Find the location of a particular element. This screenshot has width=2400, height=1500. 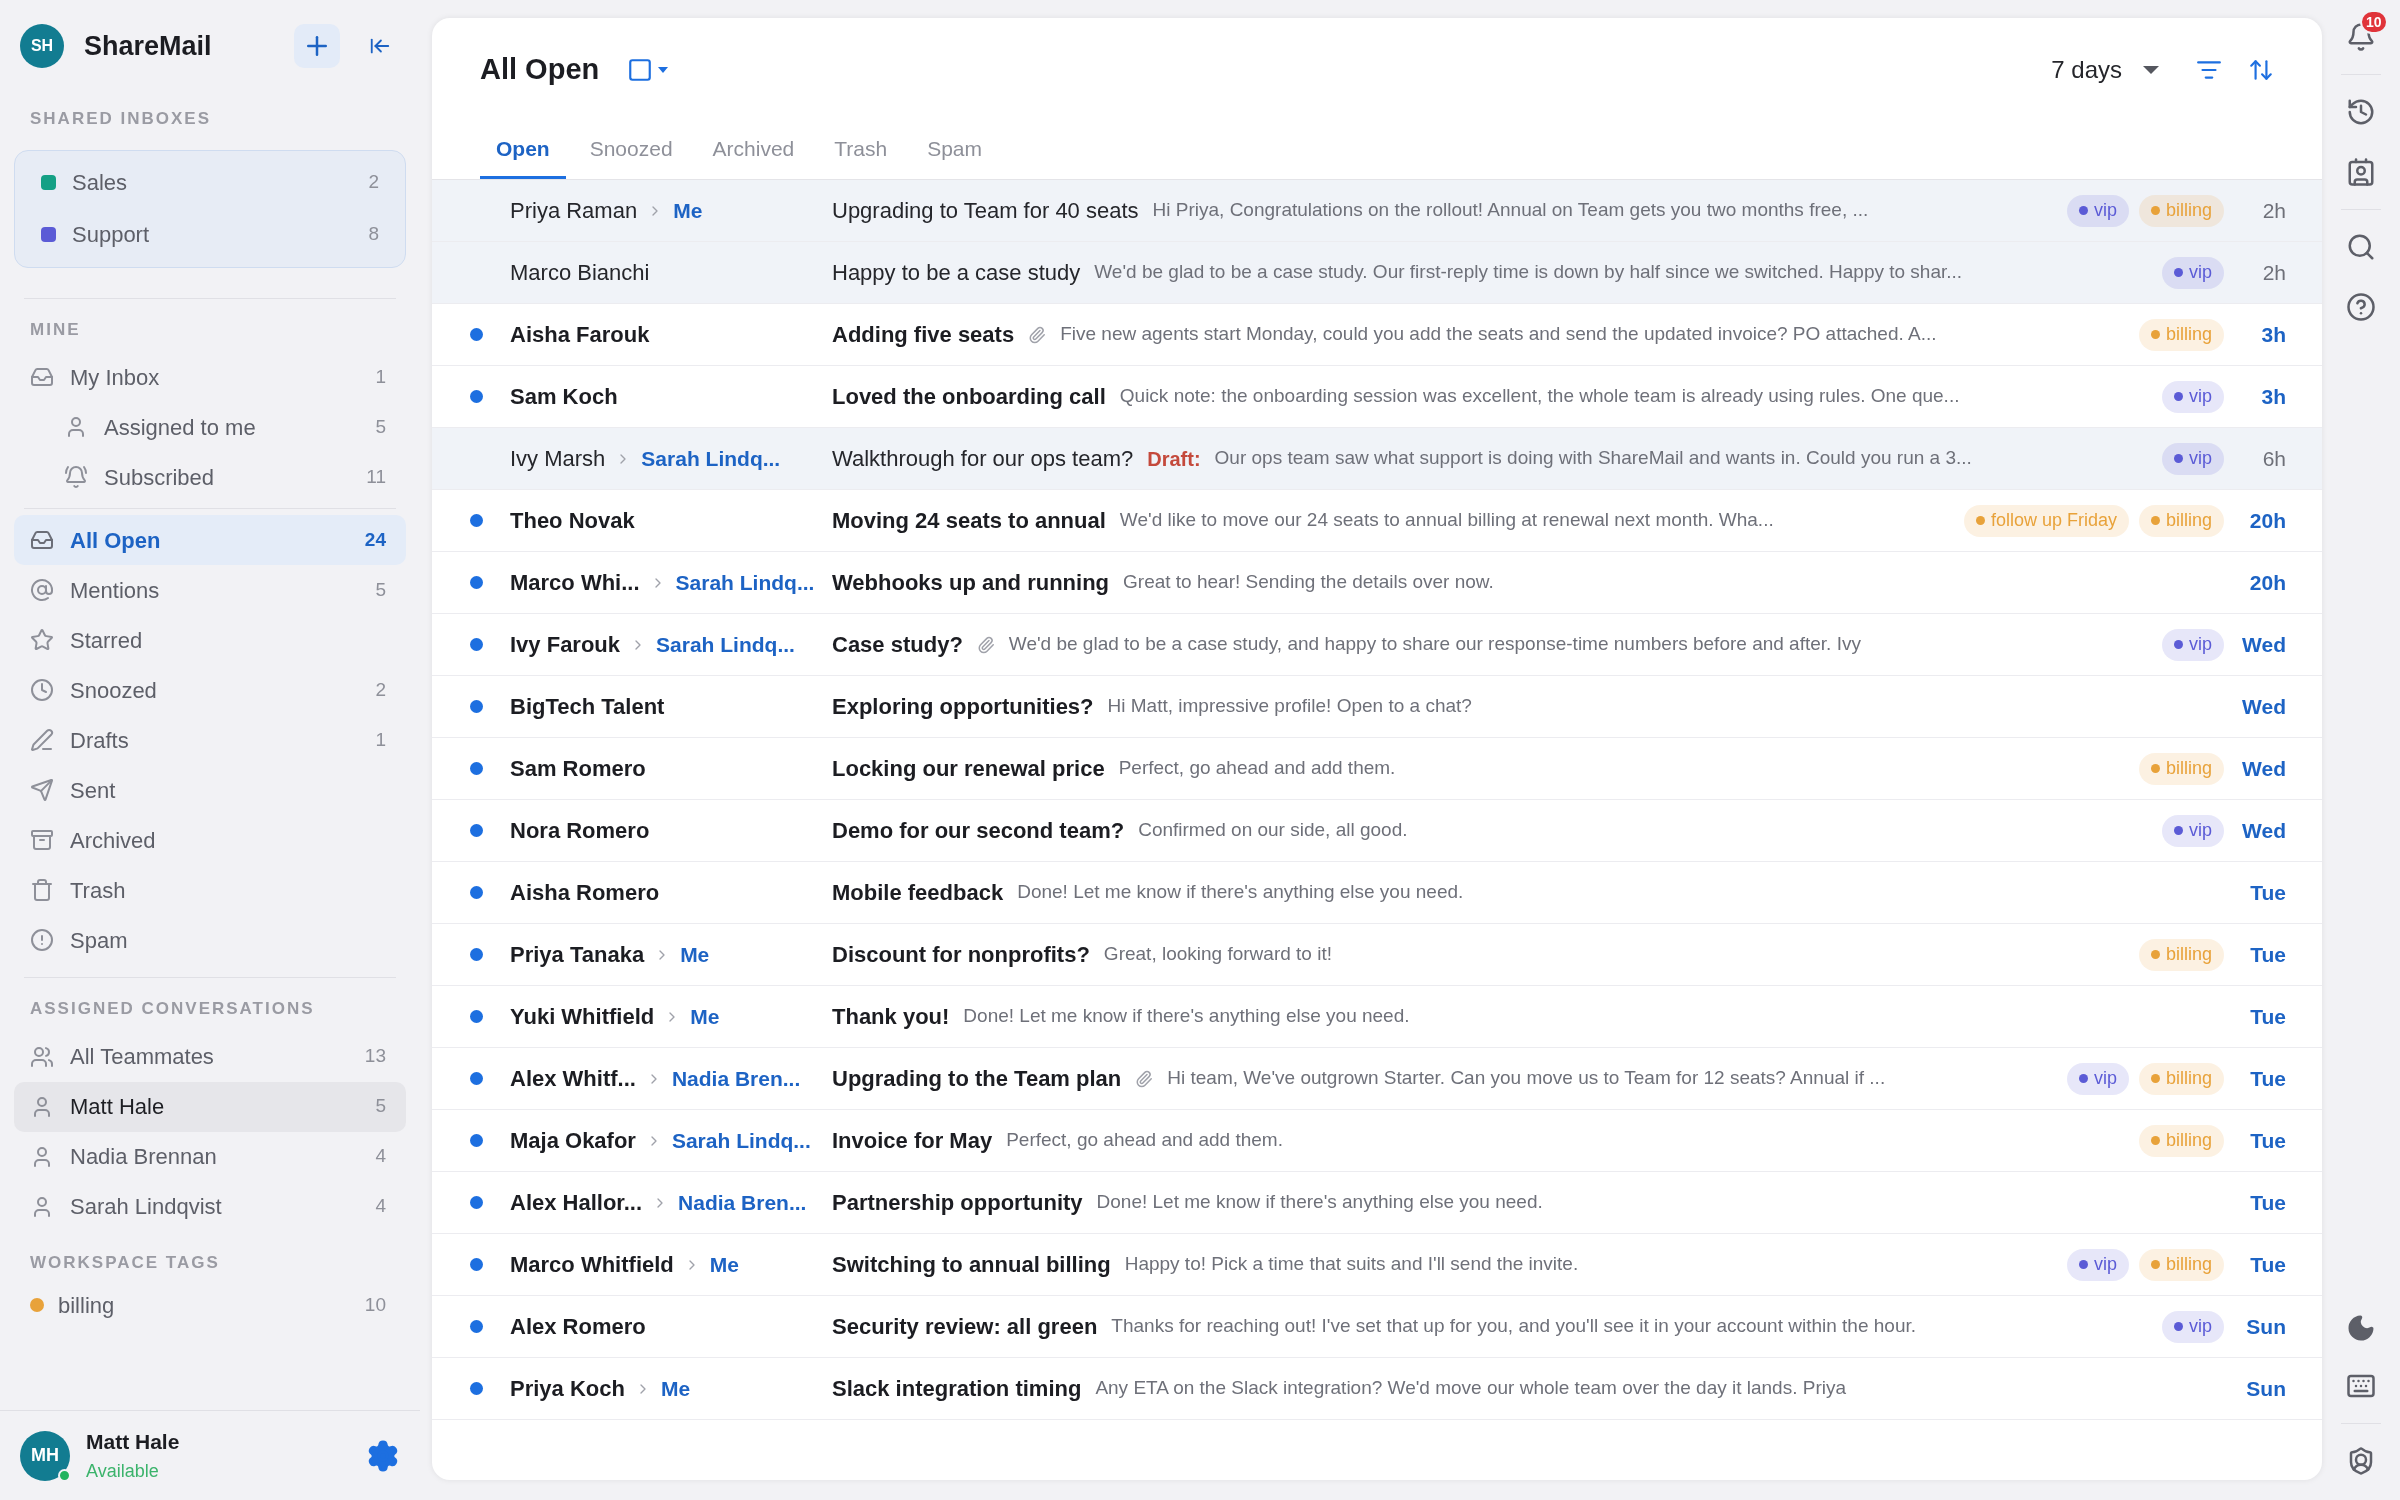

tab: Archived is located at coordinates (753, 150).